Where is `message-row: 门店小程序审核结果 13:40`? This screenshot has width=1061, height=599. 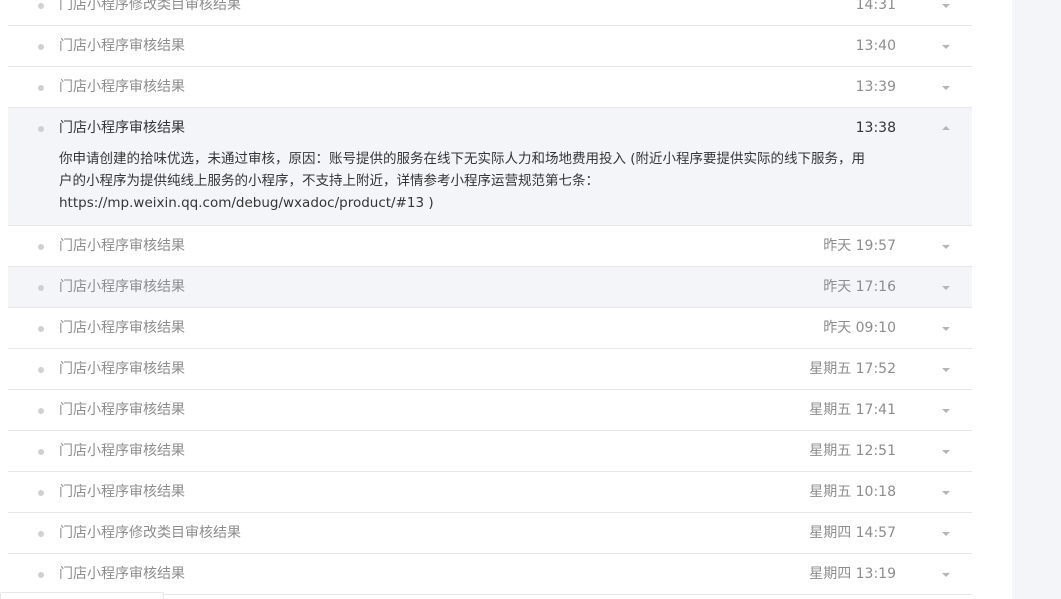 message-row: 门店小程序审核结果 13:40 is located at coordinates (490, 46).